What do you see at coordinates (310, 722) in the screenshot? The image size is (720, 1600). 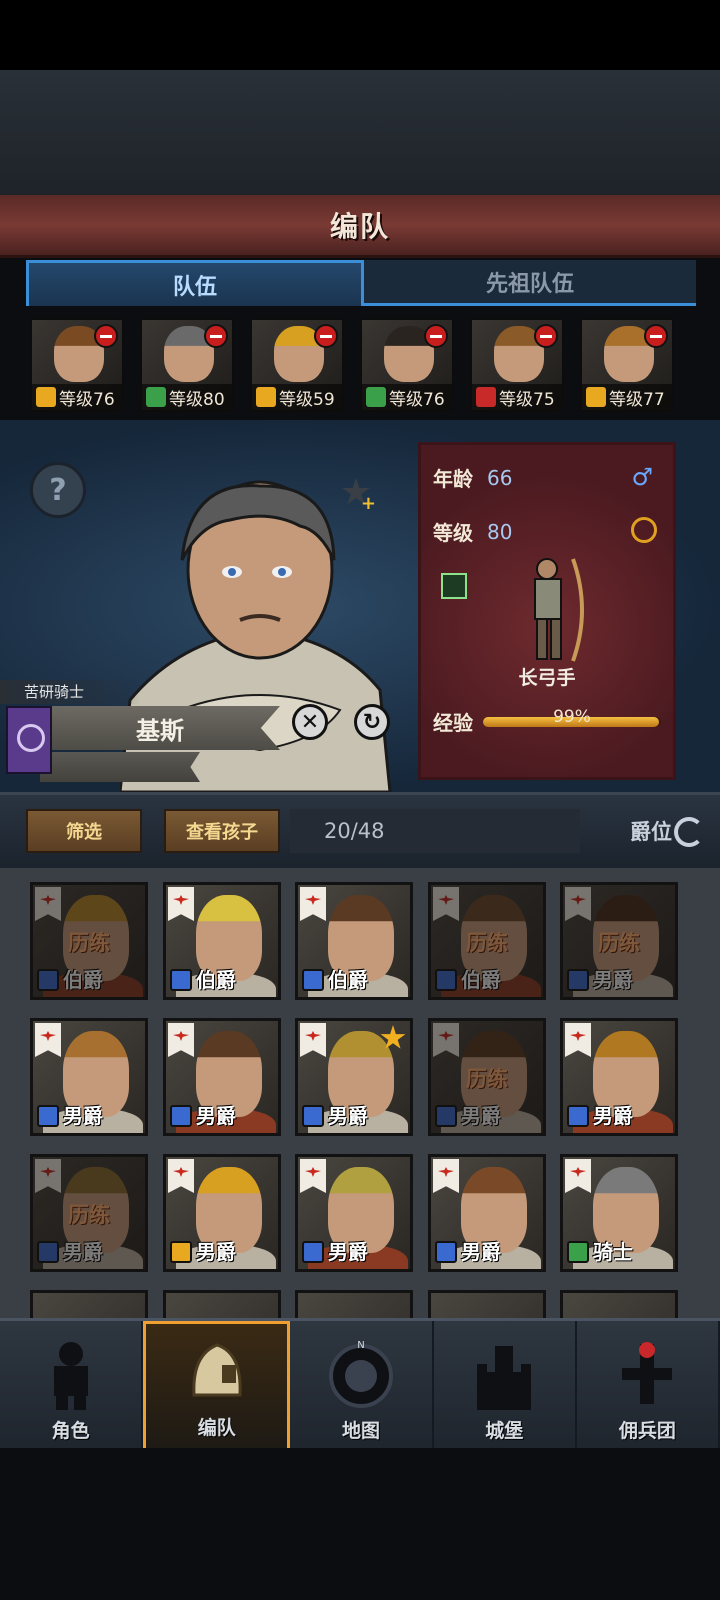 I see `dismiss-button: ✕` at bounding box center [310, 722].